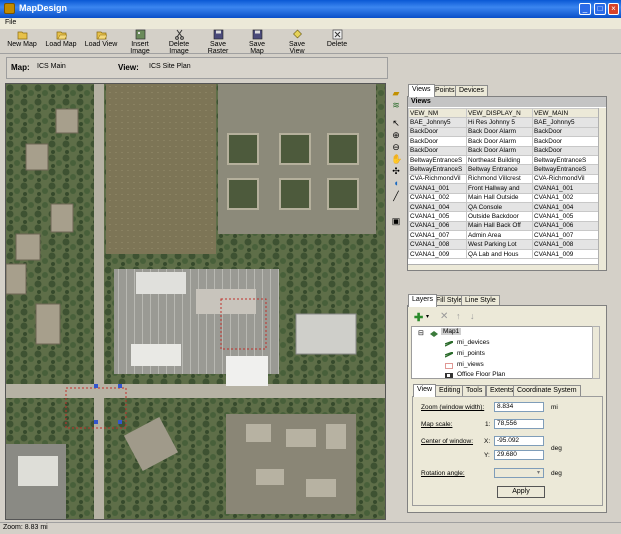  I want to click on table-cell: CVANA1_005, so click(437, 216).